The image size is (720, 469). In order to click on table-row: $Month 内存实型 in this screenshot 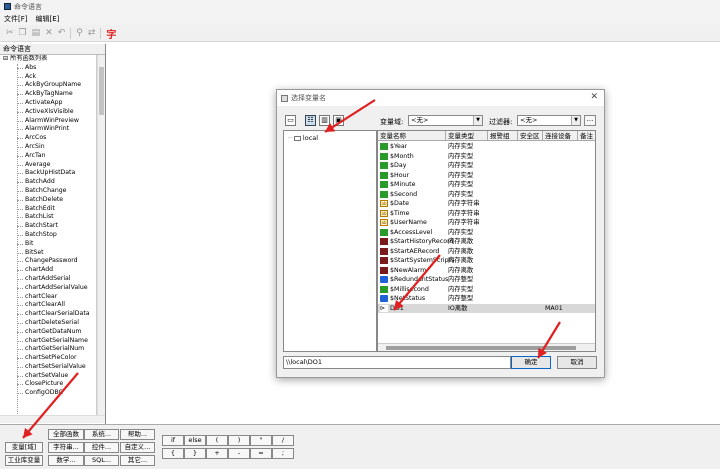, I will do `click(486, 157)`.